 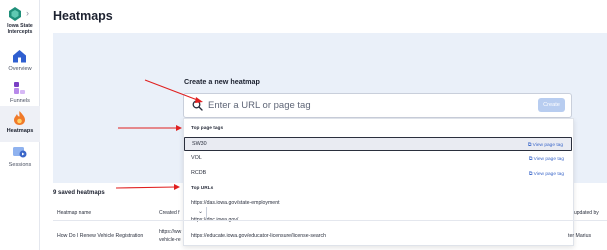 I want to click on page-tag-item: SW30 ⧉ View page tag, so click(x=378, y=144).